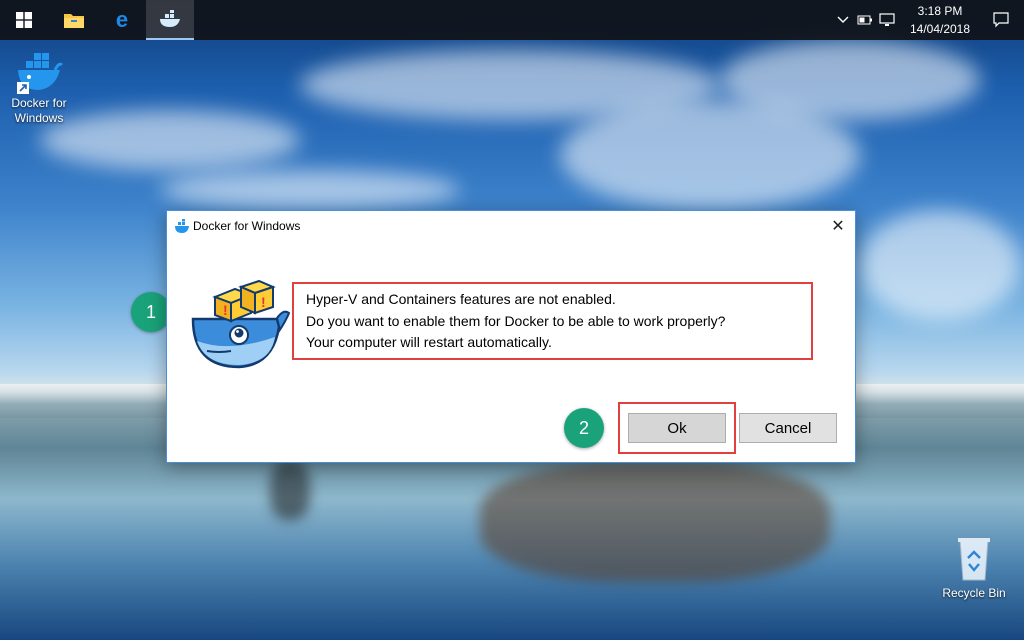  I want to click on network-button, so click(887, 20).